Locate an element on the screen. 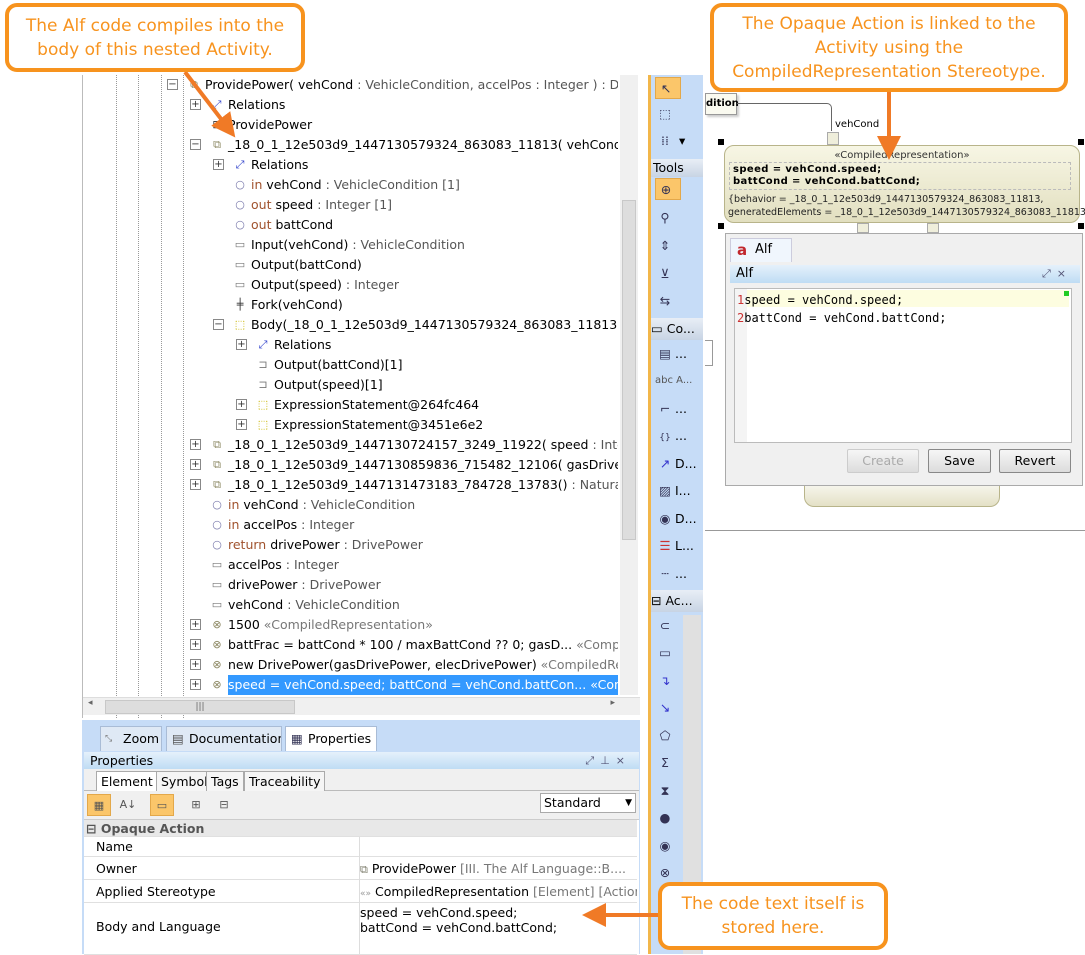 Image resolution: width=1085 pixels, height=955 pixels. subtab-symbol: Symbol is located at coordinates (184, 781).